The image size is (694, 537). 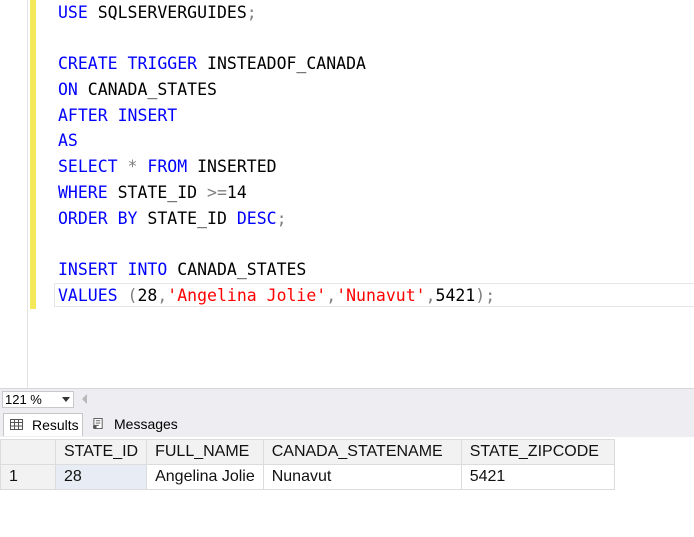 I want to click on code-token: AFTER, so click(x=83, y=115).